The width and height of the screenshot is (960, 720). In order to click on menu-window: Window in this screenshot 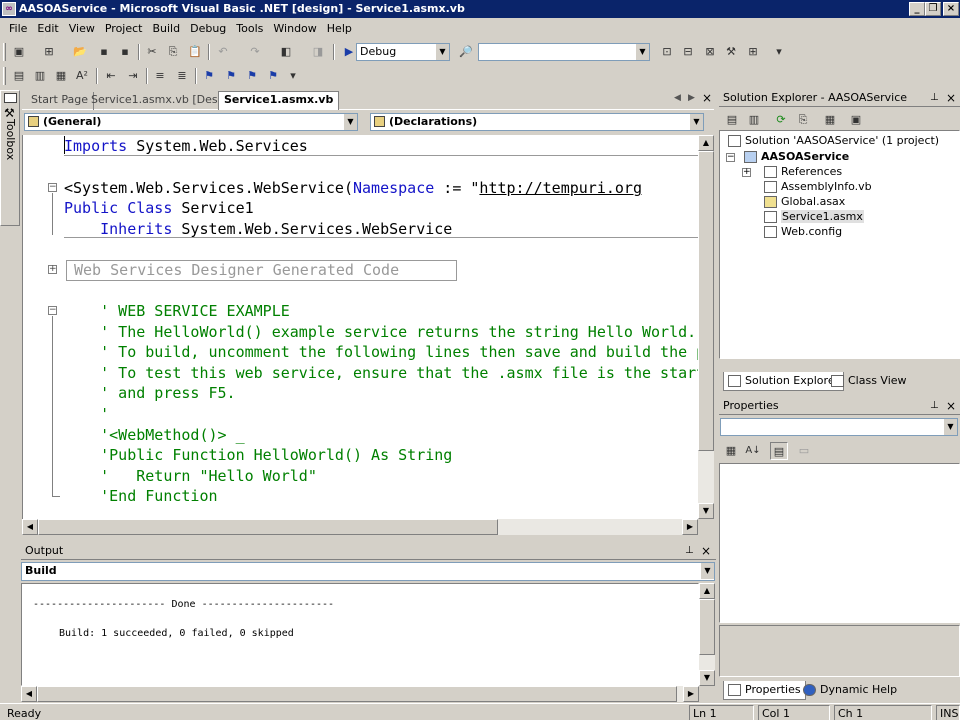, I will do `click(294, 29)`.